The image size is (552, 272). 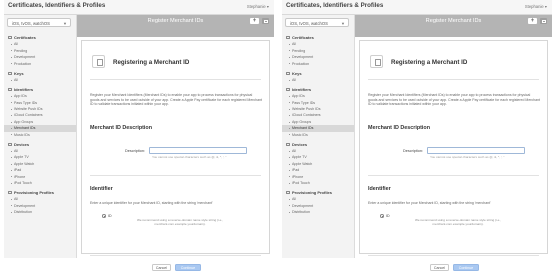 I want to click on identifier-title: Identifier, so click(x=101, y=189).